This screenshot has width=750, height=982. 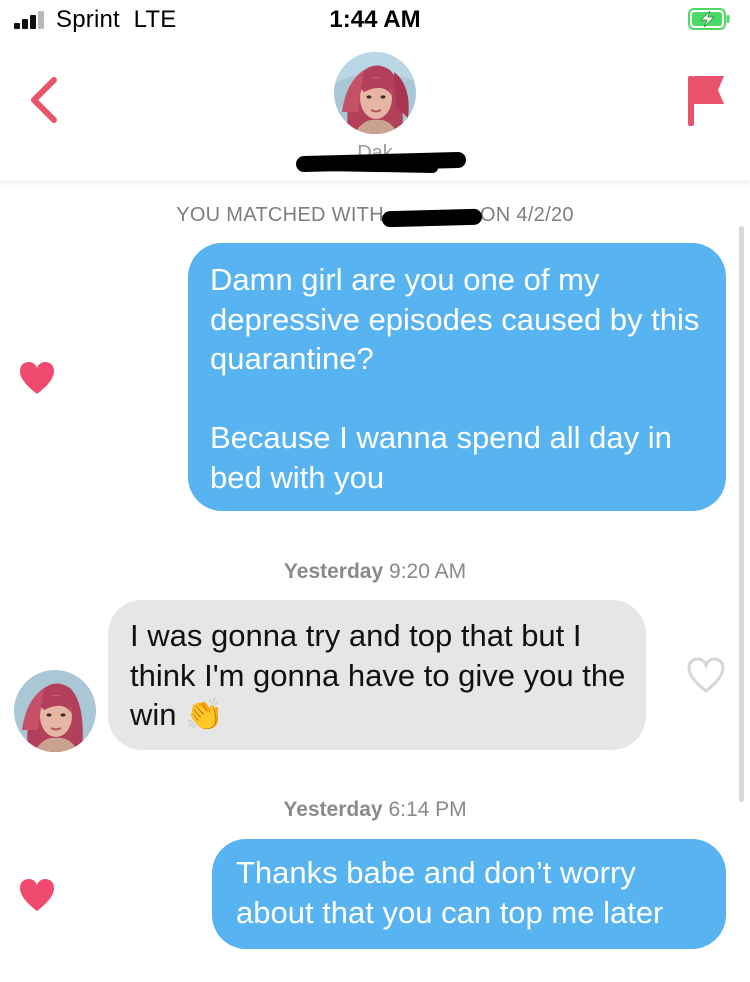 I want to click on match-avatar, so click(x=55, y=711).